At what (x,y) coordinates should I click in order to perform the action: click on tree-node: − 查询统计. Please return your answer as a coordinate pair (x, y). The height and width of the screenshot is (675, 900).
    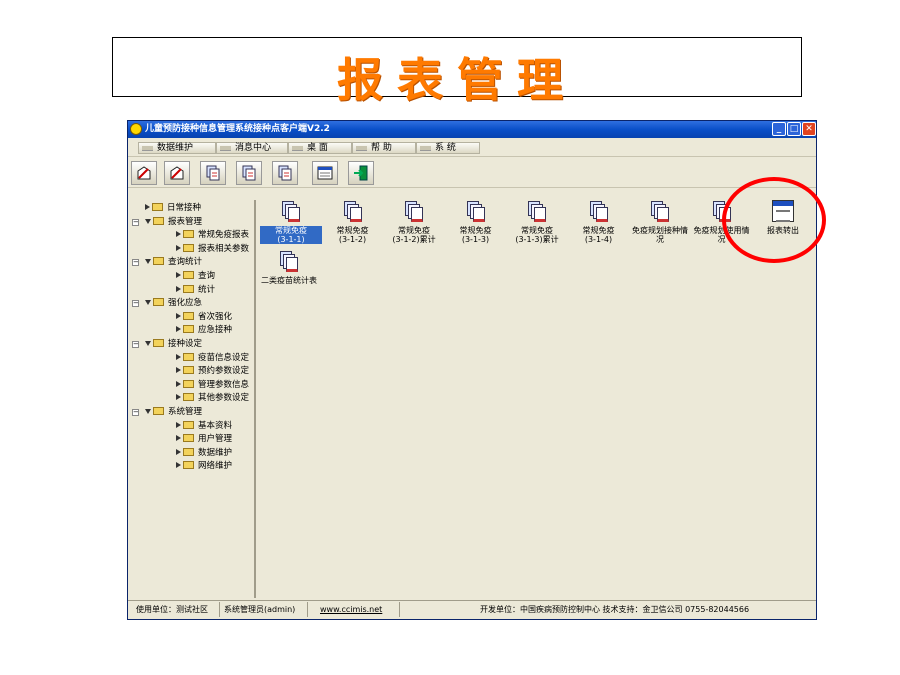
    Looking at the image, I should click on (167, 262).